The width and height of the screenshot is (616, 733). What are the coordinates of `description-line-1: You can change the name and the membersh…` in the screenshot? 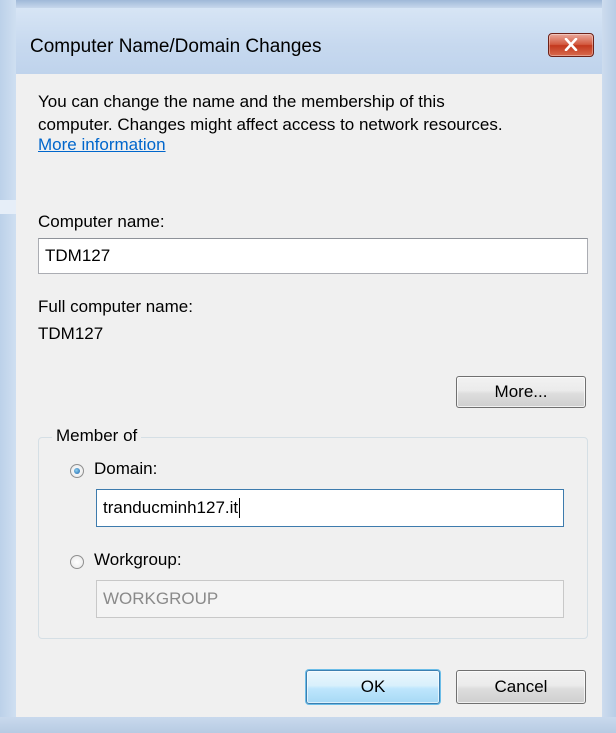 It's located at (241, 101).